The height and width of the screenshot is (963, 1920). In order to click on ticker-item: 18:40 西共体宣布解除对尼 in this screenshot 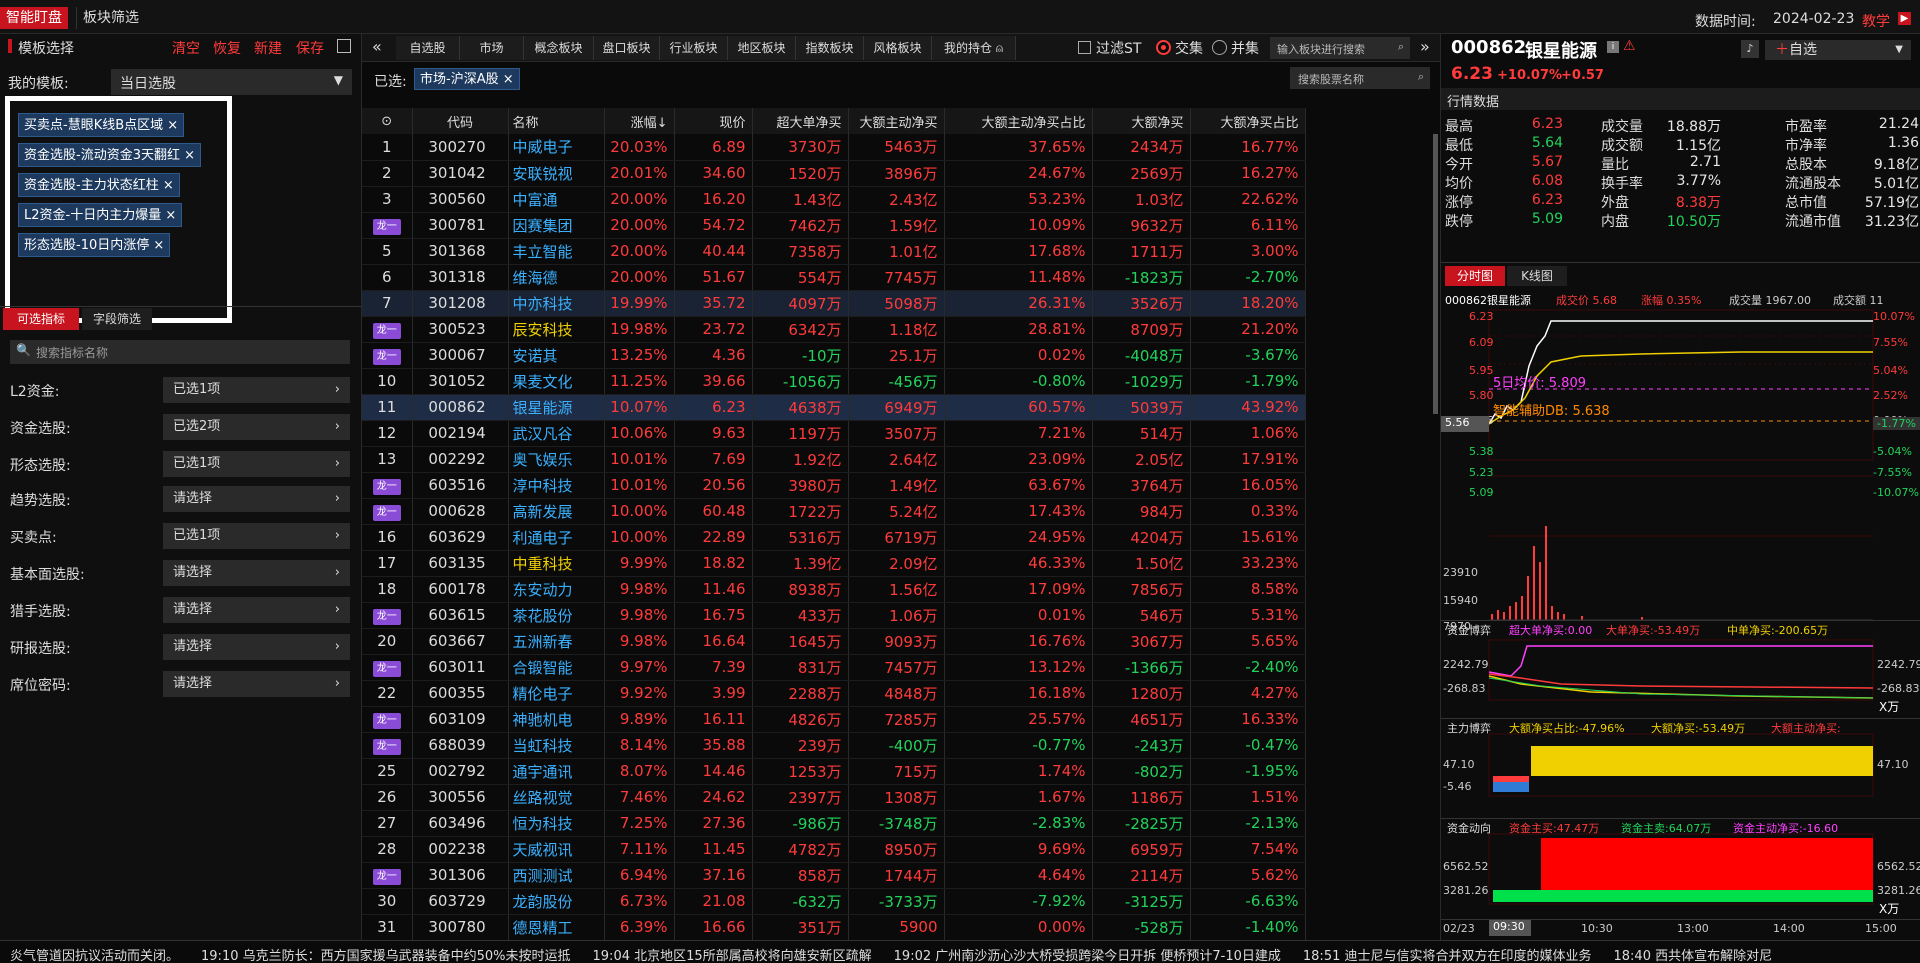, I will do `click(1693, 956)`.